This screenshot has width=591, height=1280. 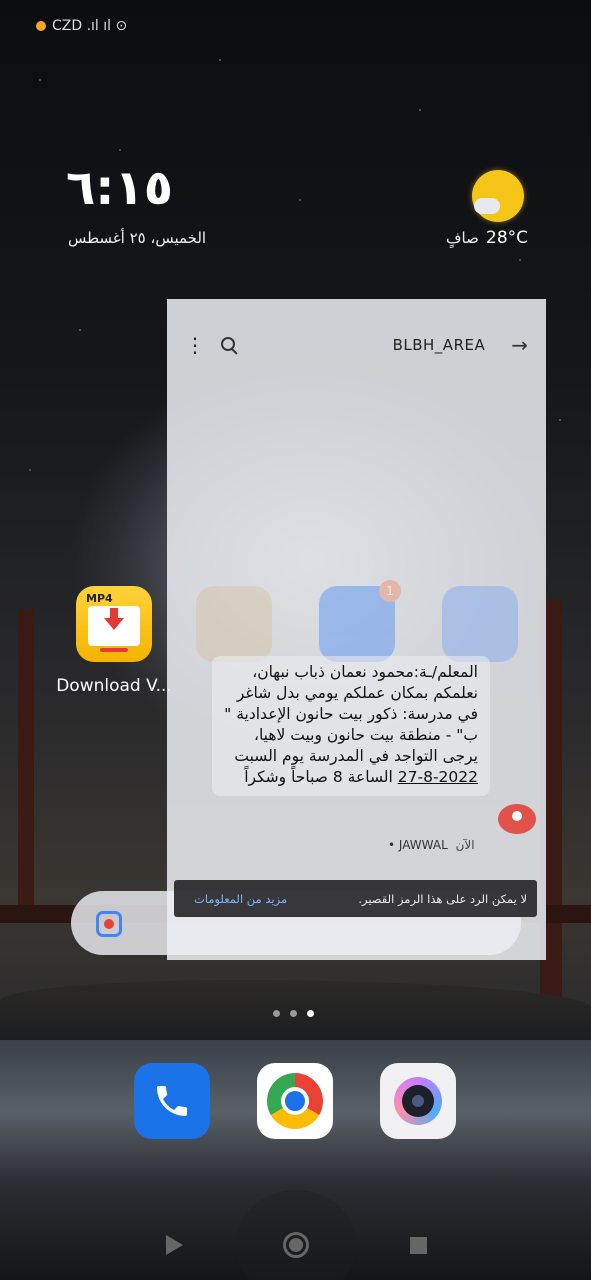 What do you see at coordinates (114, 619) in the screenshot?
I see `download-arrow-icon` at bounding box center [114, 619].